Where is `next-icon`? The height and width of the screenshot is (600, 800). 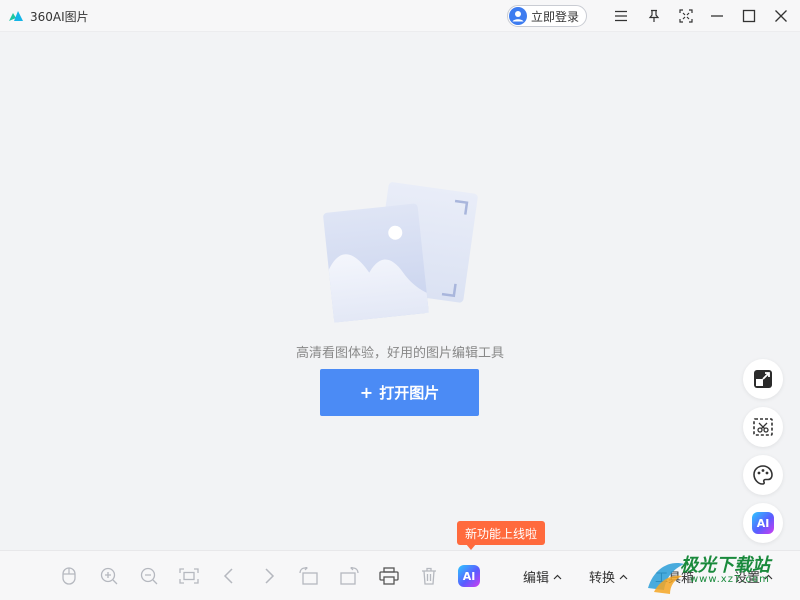
next-icon is located at coordinates (270, 576).